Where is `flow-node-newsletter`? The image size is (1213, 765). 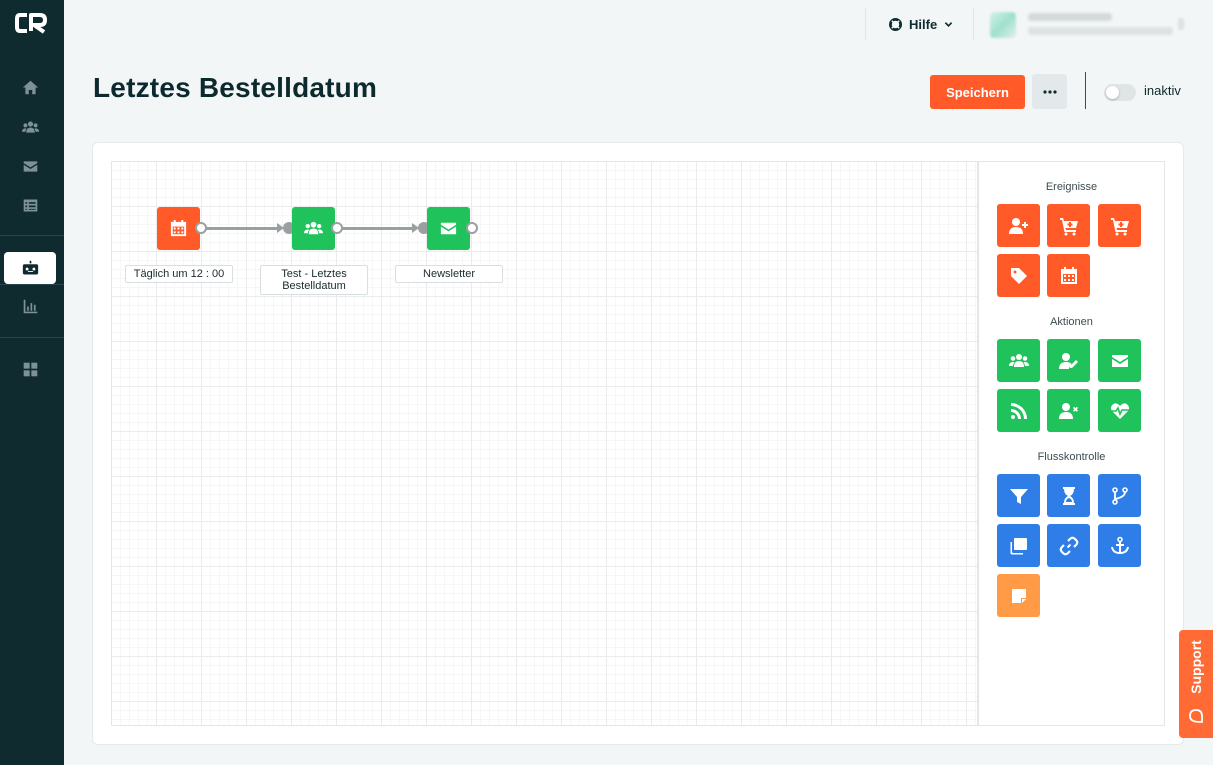
flow-node-newsletter is located at coordinates (448, 228).